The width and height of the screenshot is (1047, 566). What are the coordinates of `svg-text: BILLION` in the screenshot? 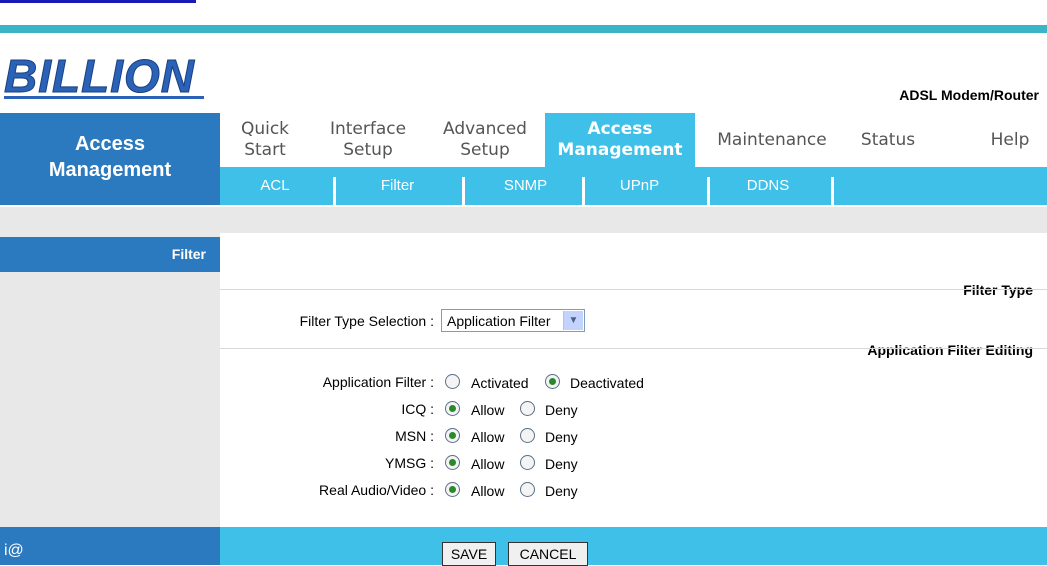 It's located at (99, 77).